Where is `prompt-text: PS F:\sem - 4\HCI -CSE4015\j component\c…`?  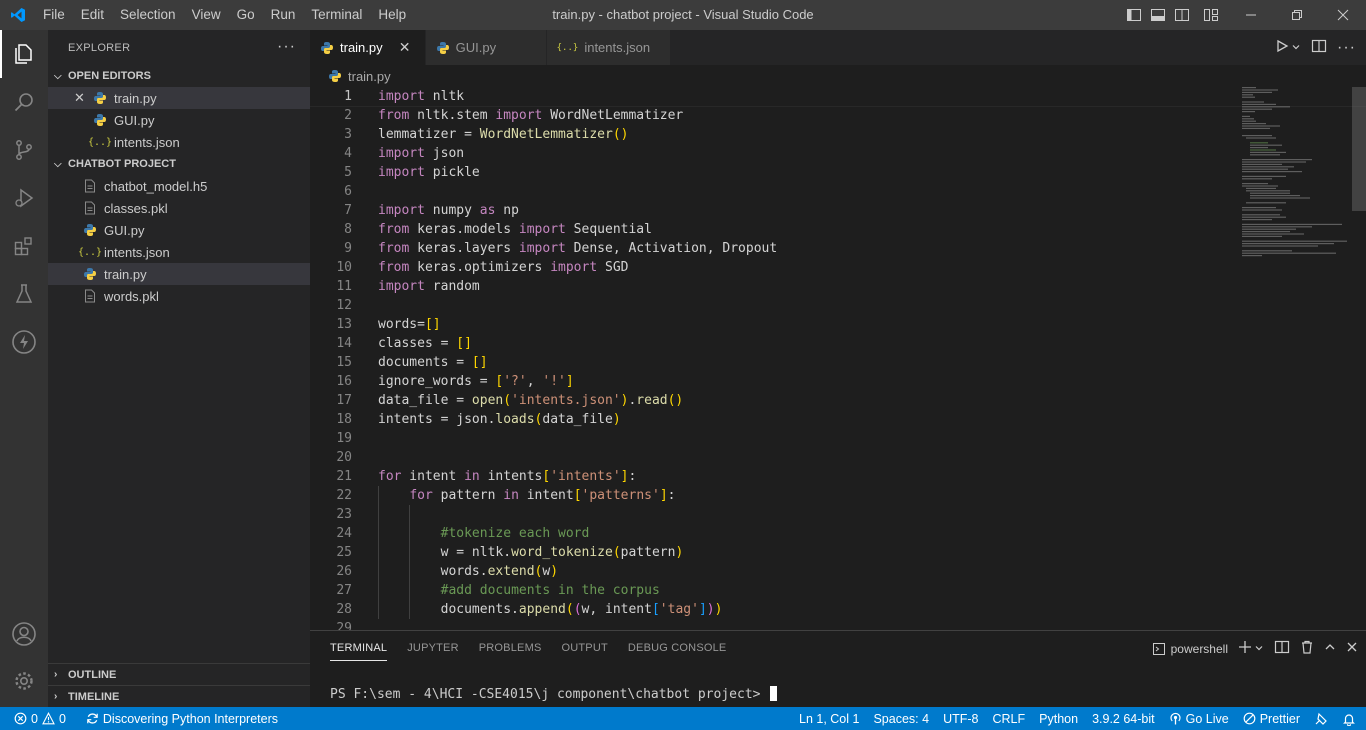 prompt-text: PS F:\sem - 4\HCI -CSE4015\j component\c… is located at coordinates (549, 694).